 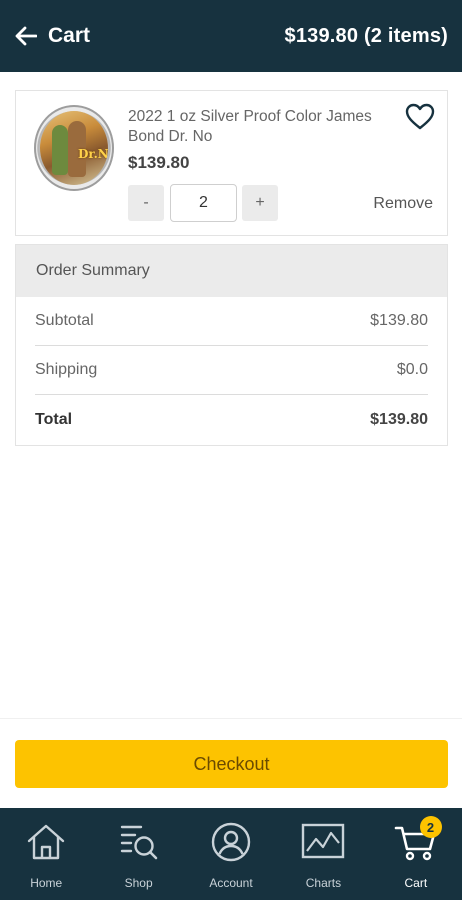 What do you see at coordinates (231, 271) in the screenshot?
I see `order-summary-title: Order Summary` at bounding box center [231, 271].